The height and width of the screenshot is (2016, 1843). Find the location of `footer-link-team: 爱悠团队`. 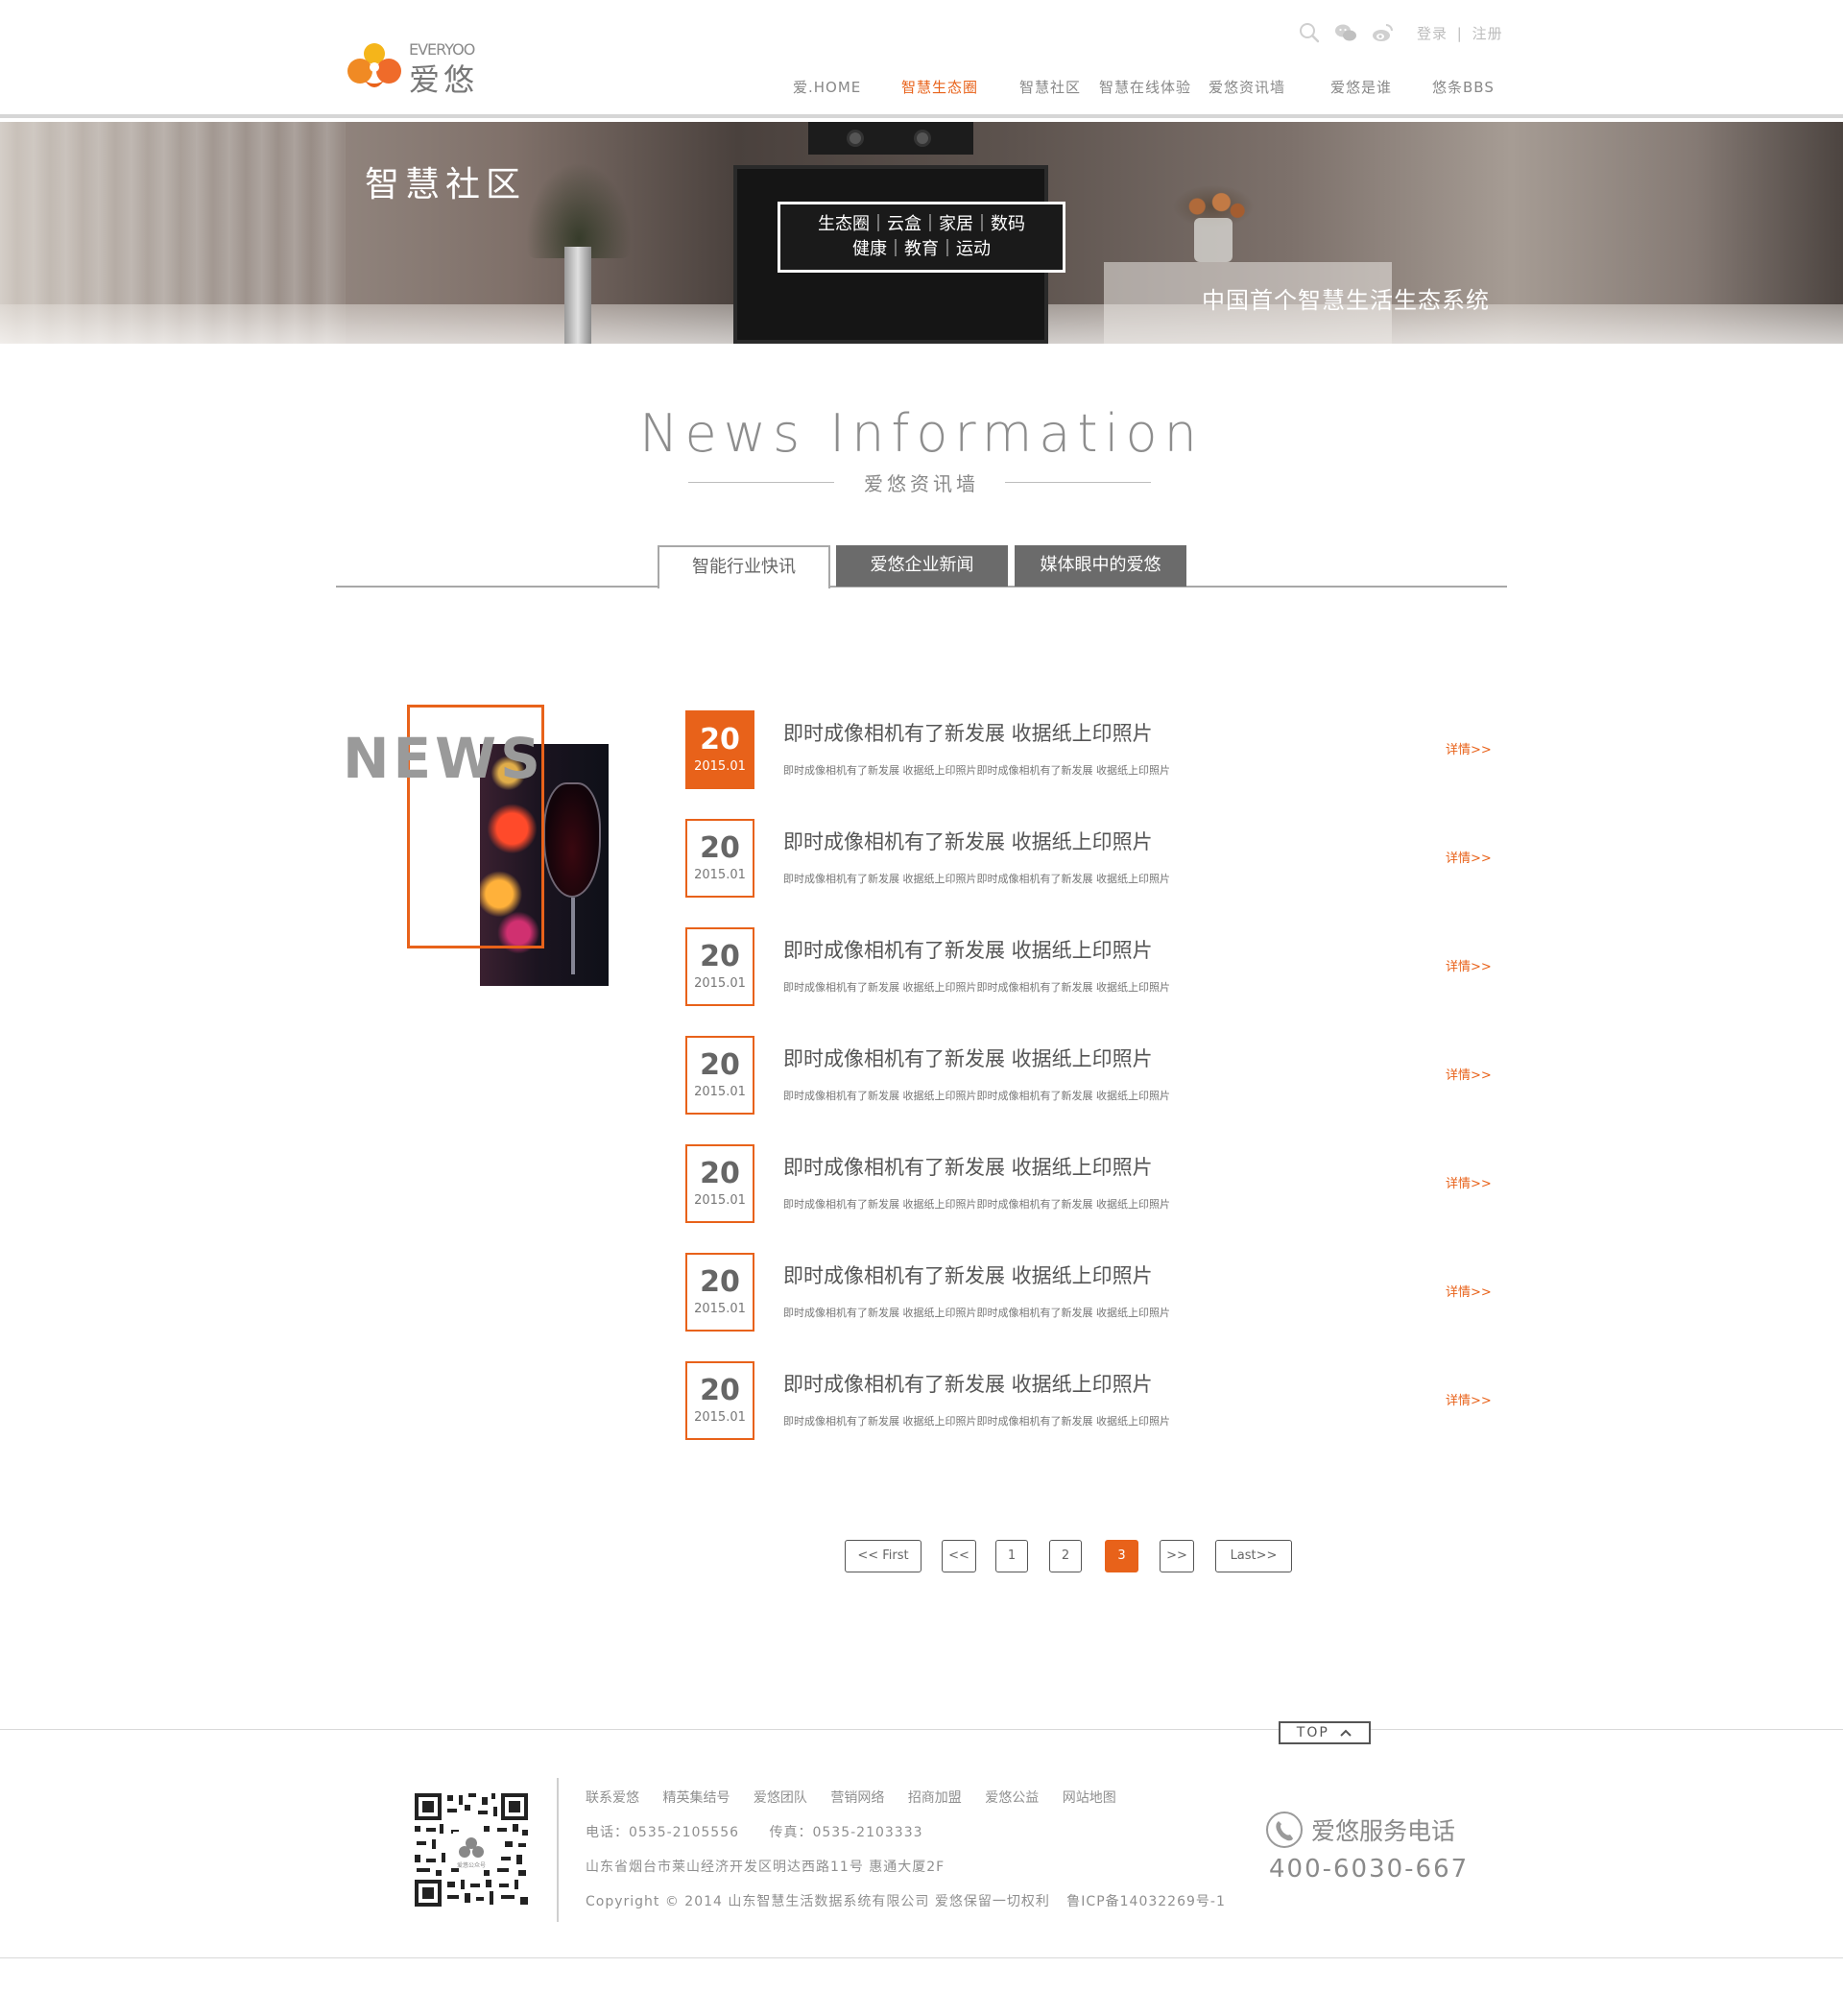

footer-link-team: 爱悠团队 is located at coordinates (780, 1798).